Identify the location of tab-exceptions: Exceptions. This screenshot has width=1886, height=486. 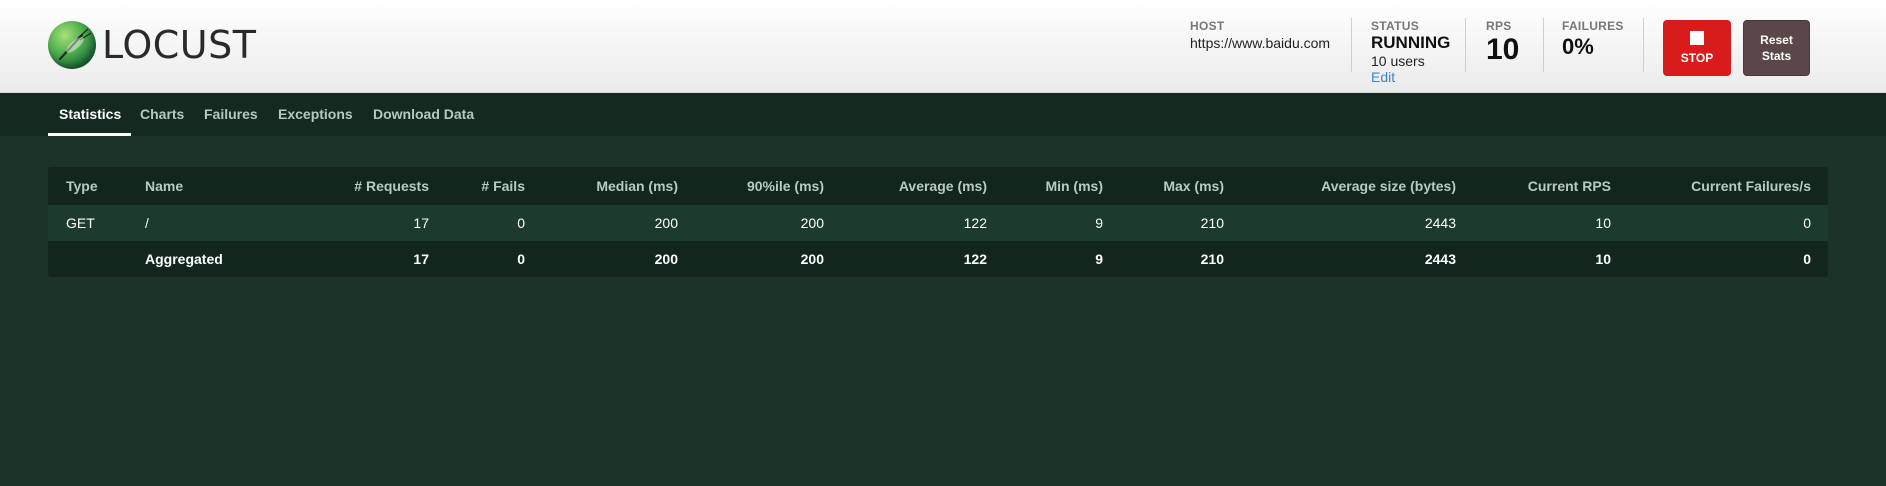
(315, 114).